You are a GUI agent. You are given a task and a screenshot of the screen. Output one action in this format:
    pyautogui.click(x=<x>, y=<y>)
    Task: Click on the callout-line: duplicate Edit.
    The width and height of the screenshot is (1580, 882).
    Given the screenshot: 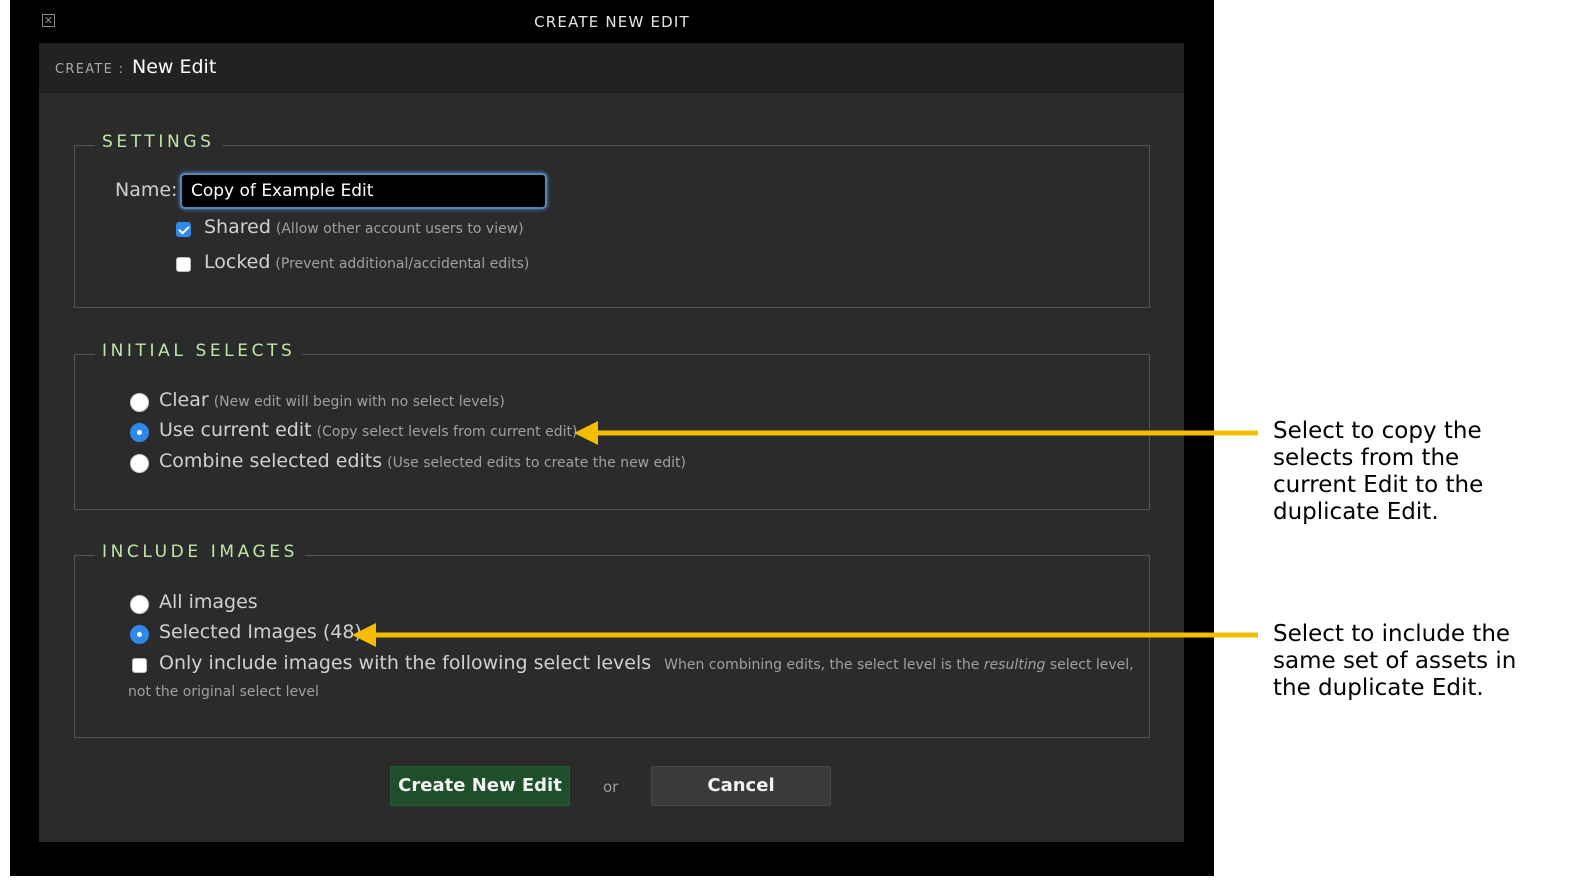 What is the action you would take?
    pyautogui.click(x=1356, y=512)
    